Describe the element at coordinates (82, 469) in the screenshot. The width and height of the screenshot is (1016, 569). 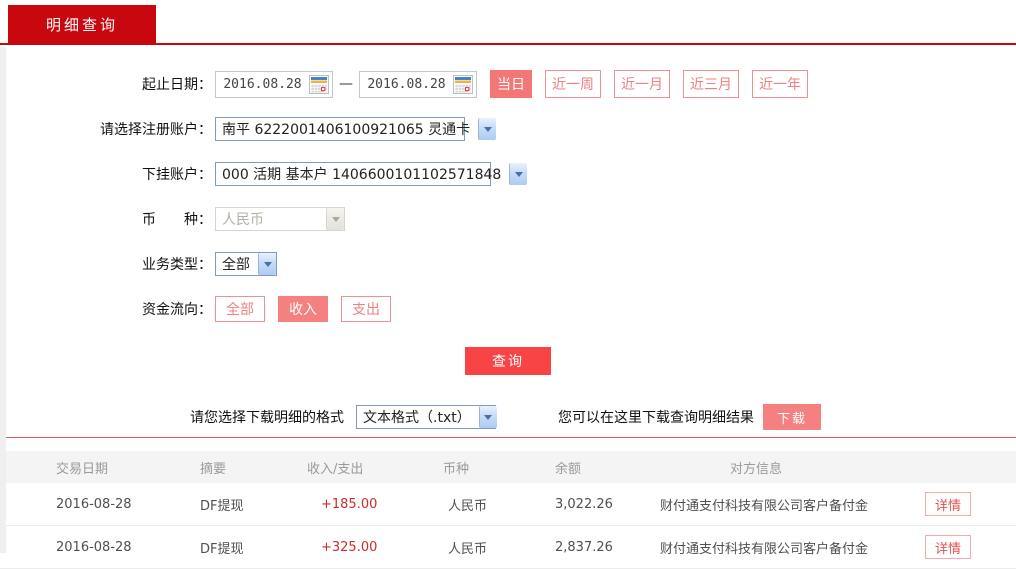
I see `header-date: 交易日期` at that location.